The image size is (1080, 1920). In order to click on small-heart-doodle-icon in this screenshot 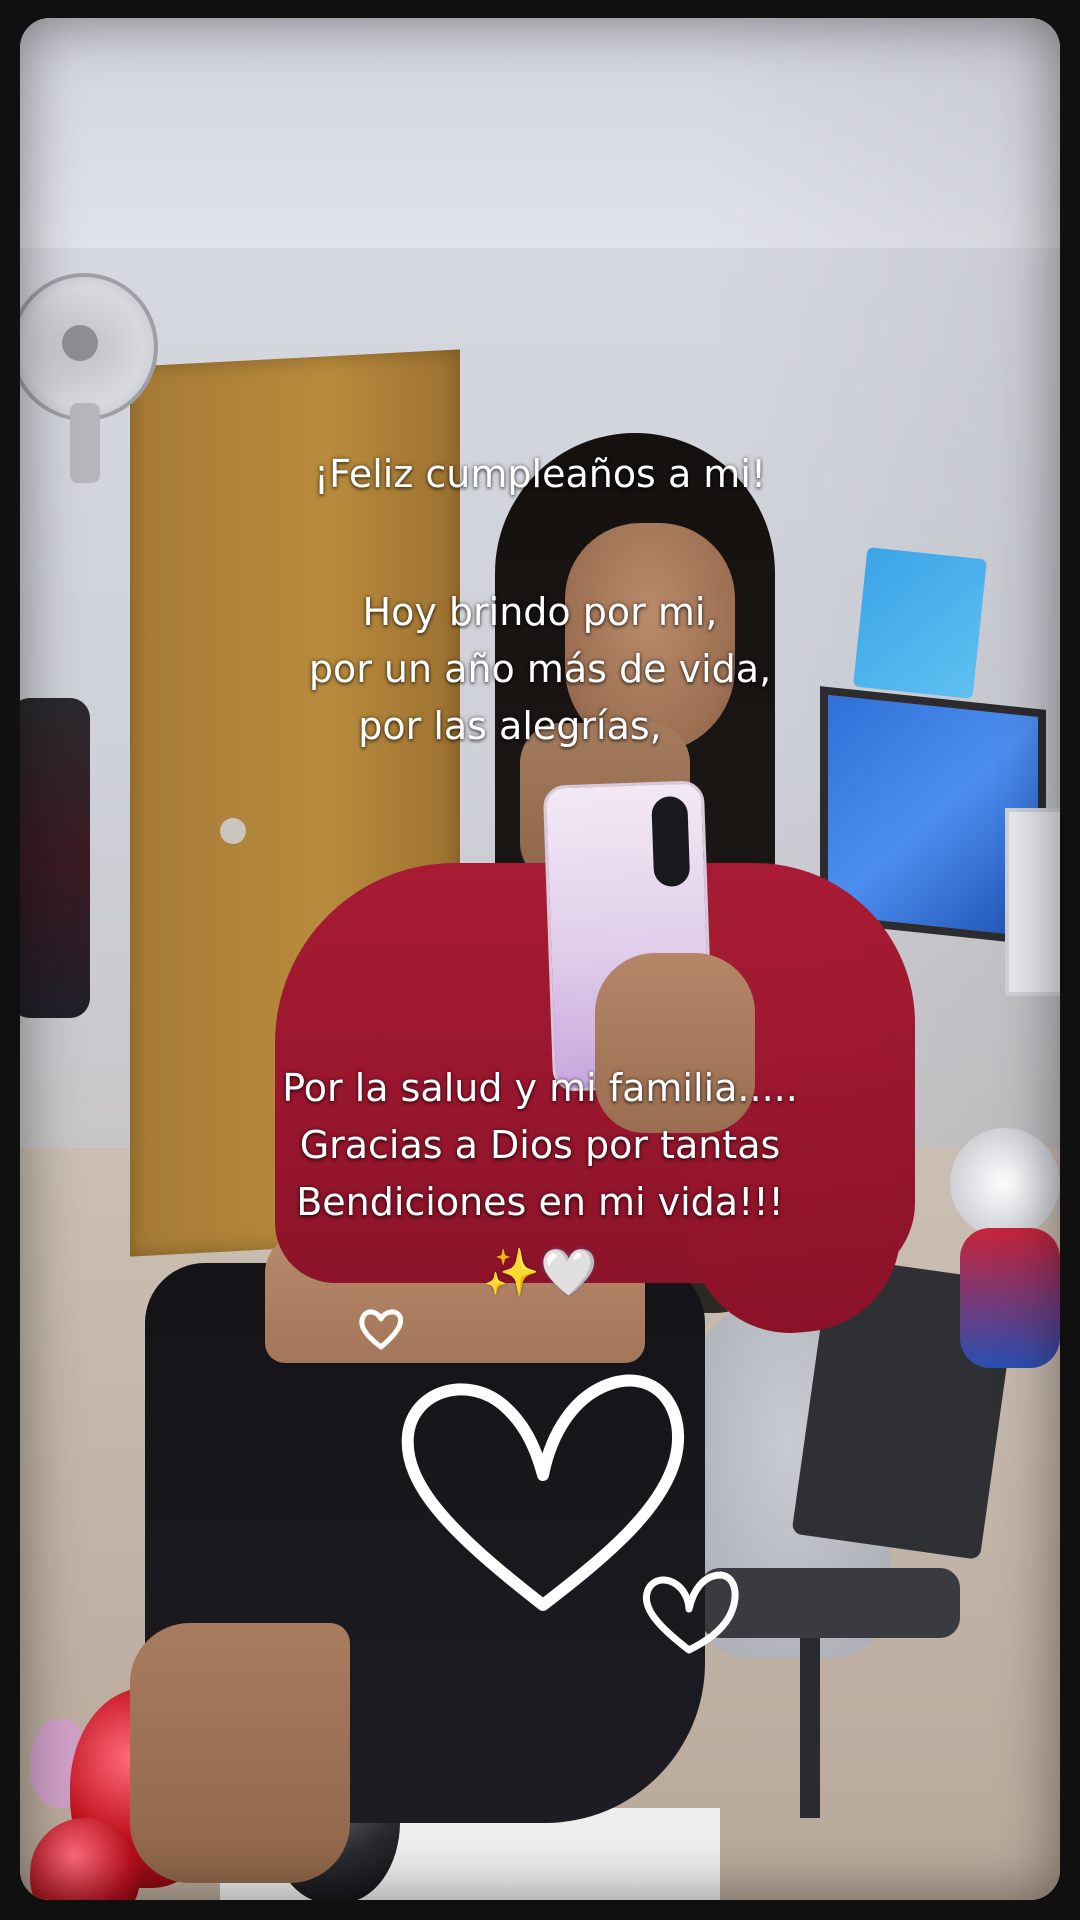, I will do `click(381, 1329)`.